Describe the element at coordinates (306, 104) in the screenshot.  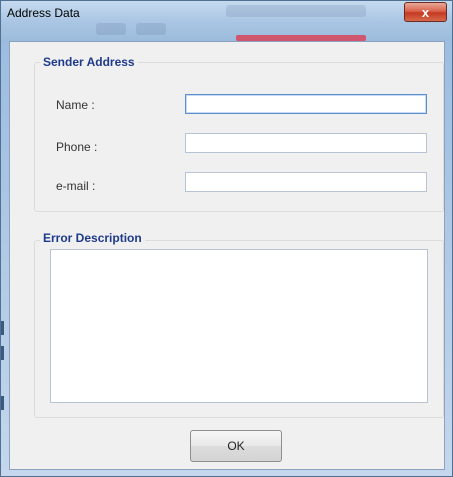
I see `name-field` at that location.